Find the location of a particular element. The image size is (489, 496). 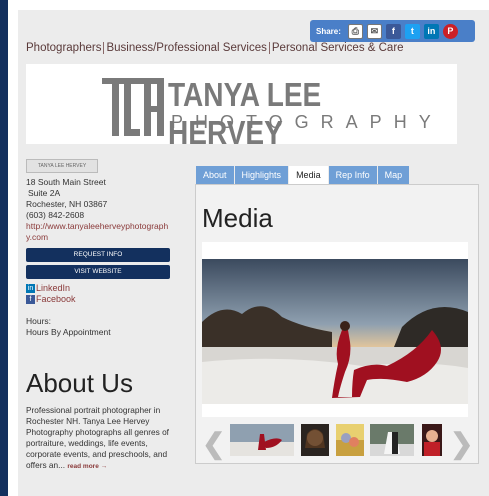

phone-number: (603) 842-2608 is located at coordinates (55, 215).